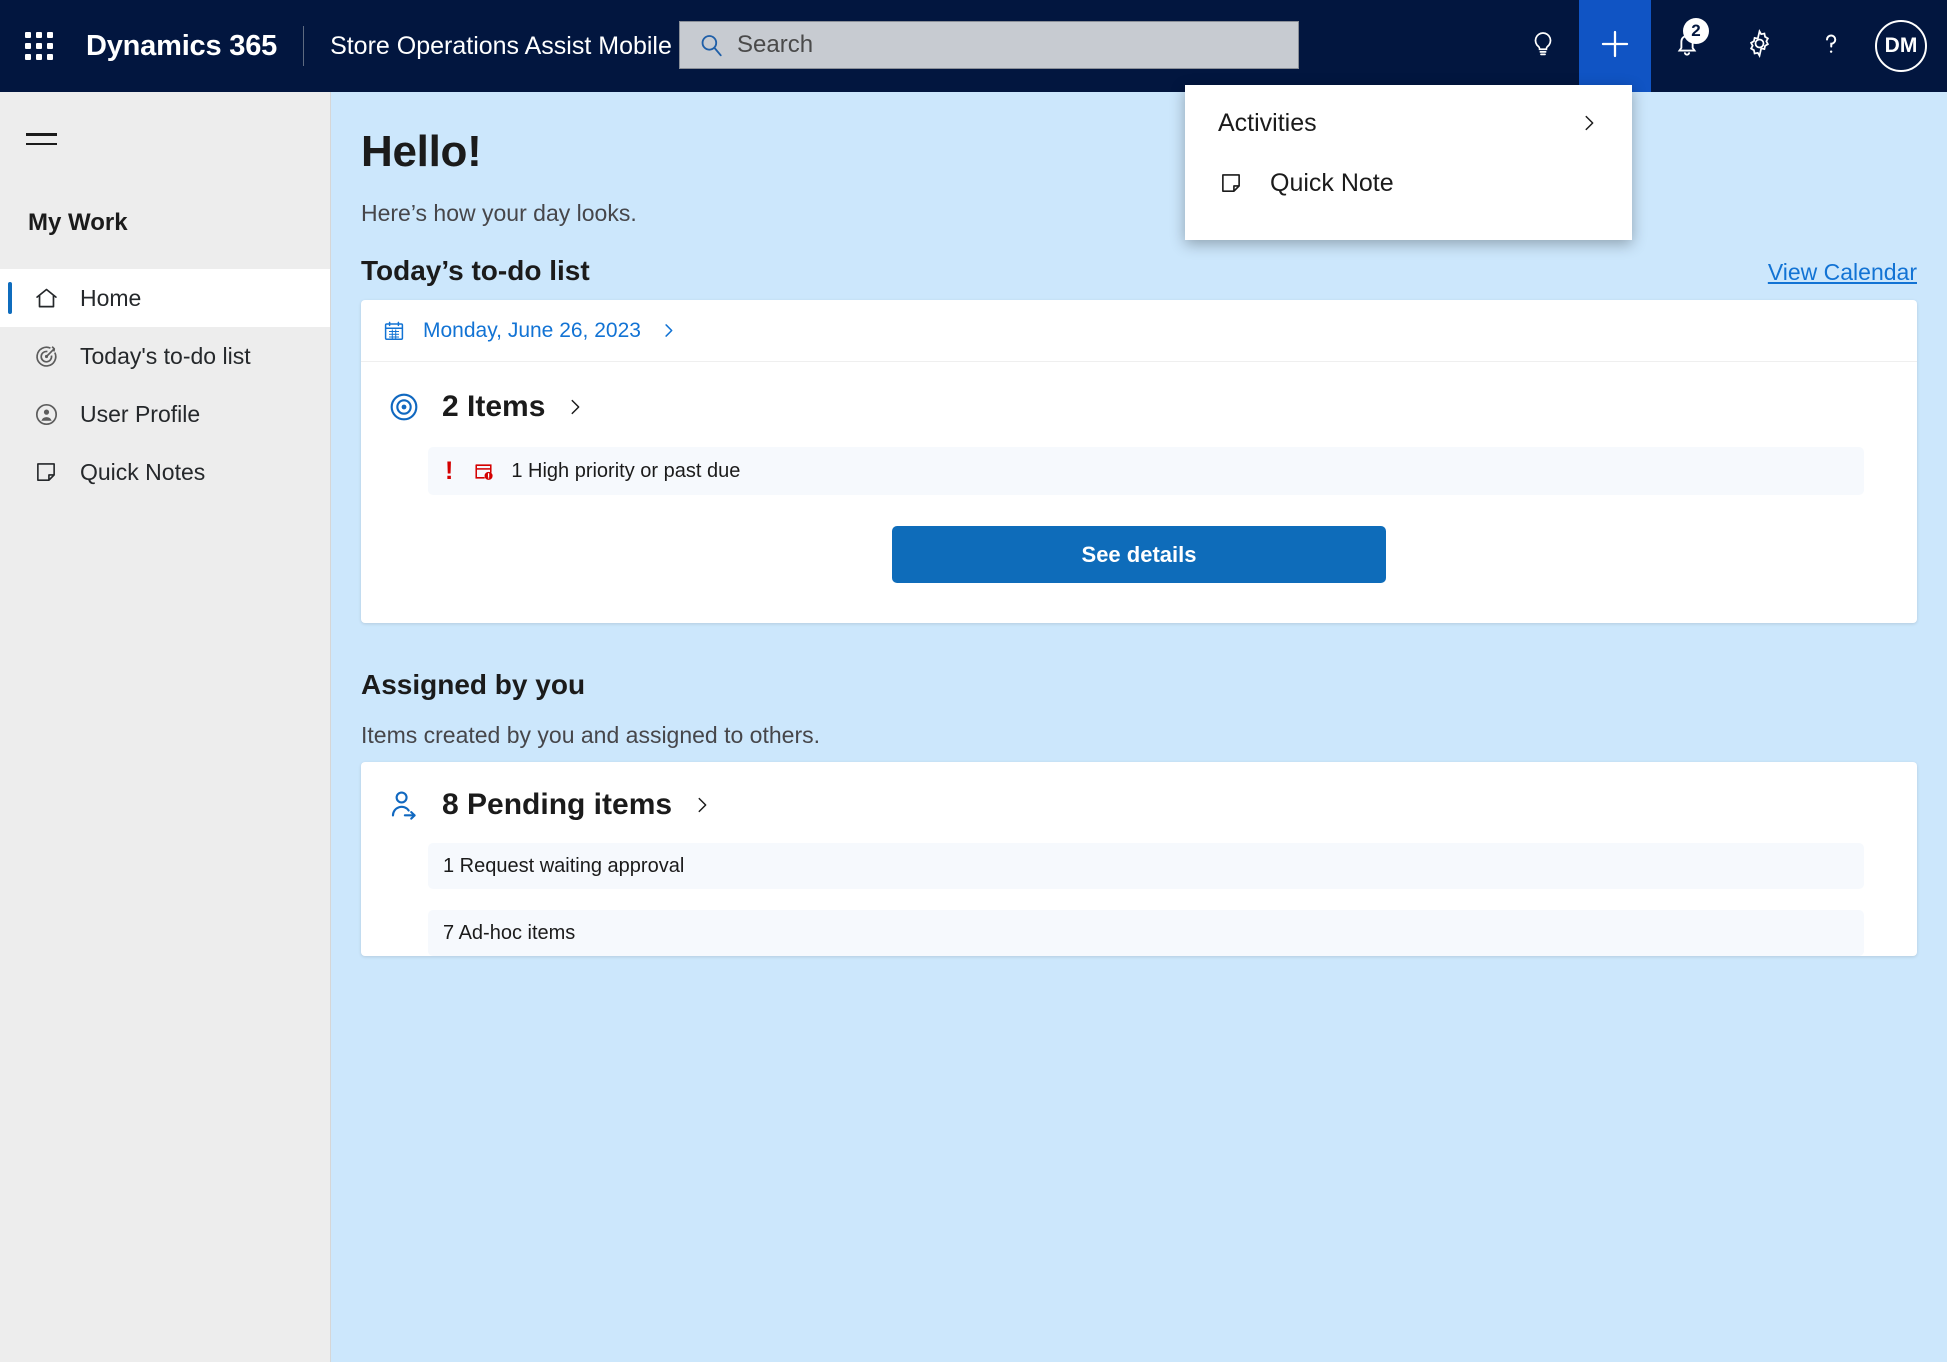  Describe the element at coordinates (501, 46) in the screenshot. I see `app-name: Store Operations Assist Mobile` at that location.